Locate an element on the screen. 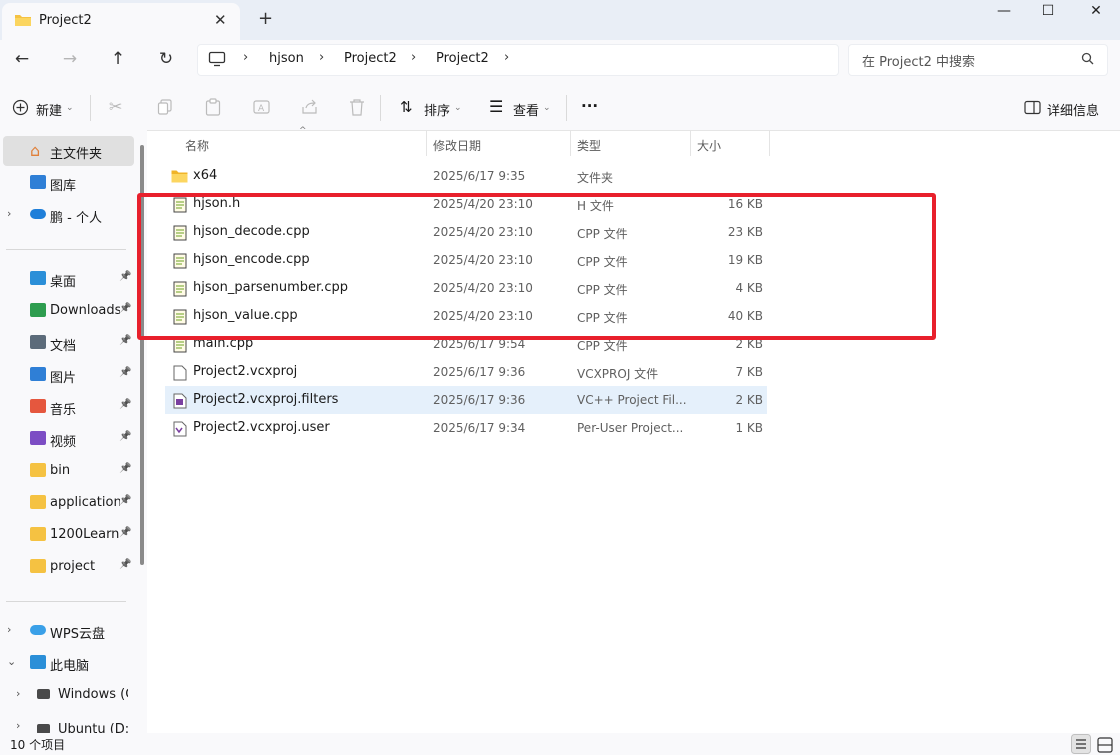 This screenshot has height=755, width=1120. file-name: Project2.vcxproj.user is located at coordinates (261, 427).